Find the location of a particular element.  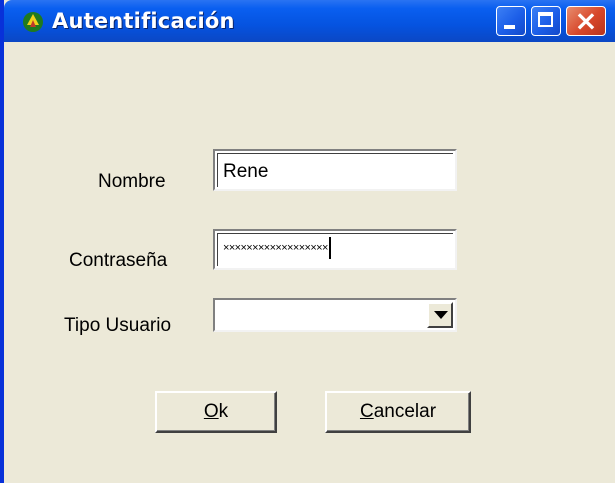

close-icon: × is located at coordinates (586, 20).